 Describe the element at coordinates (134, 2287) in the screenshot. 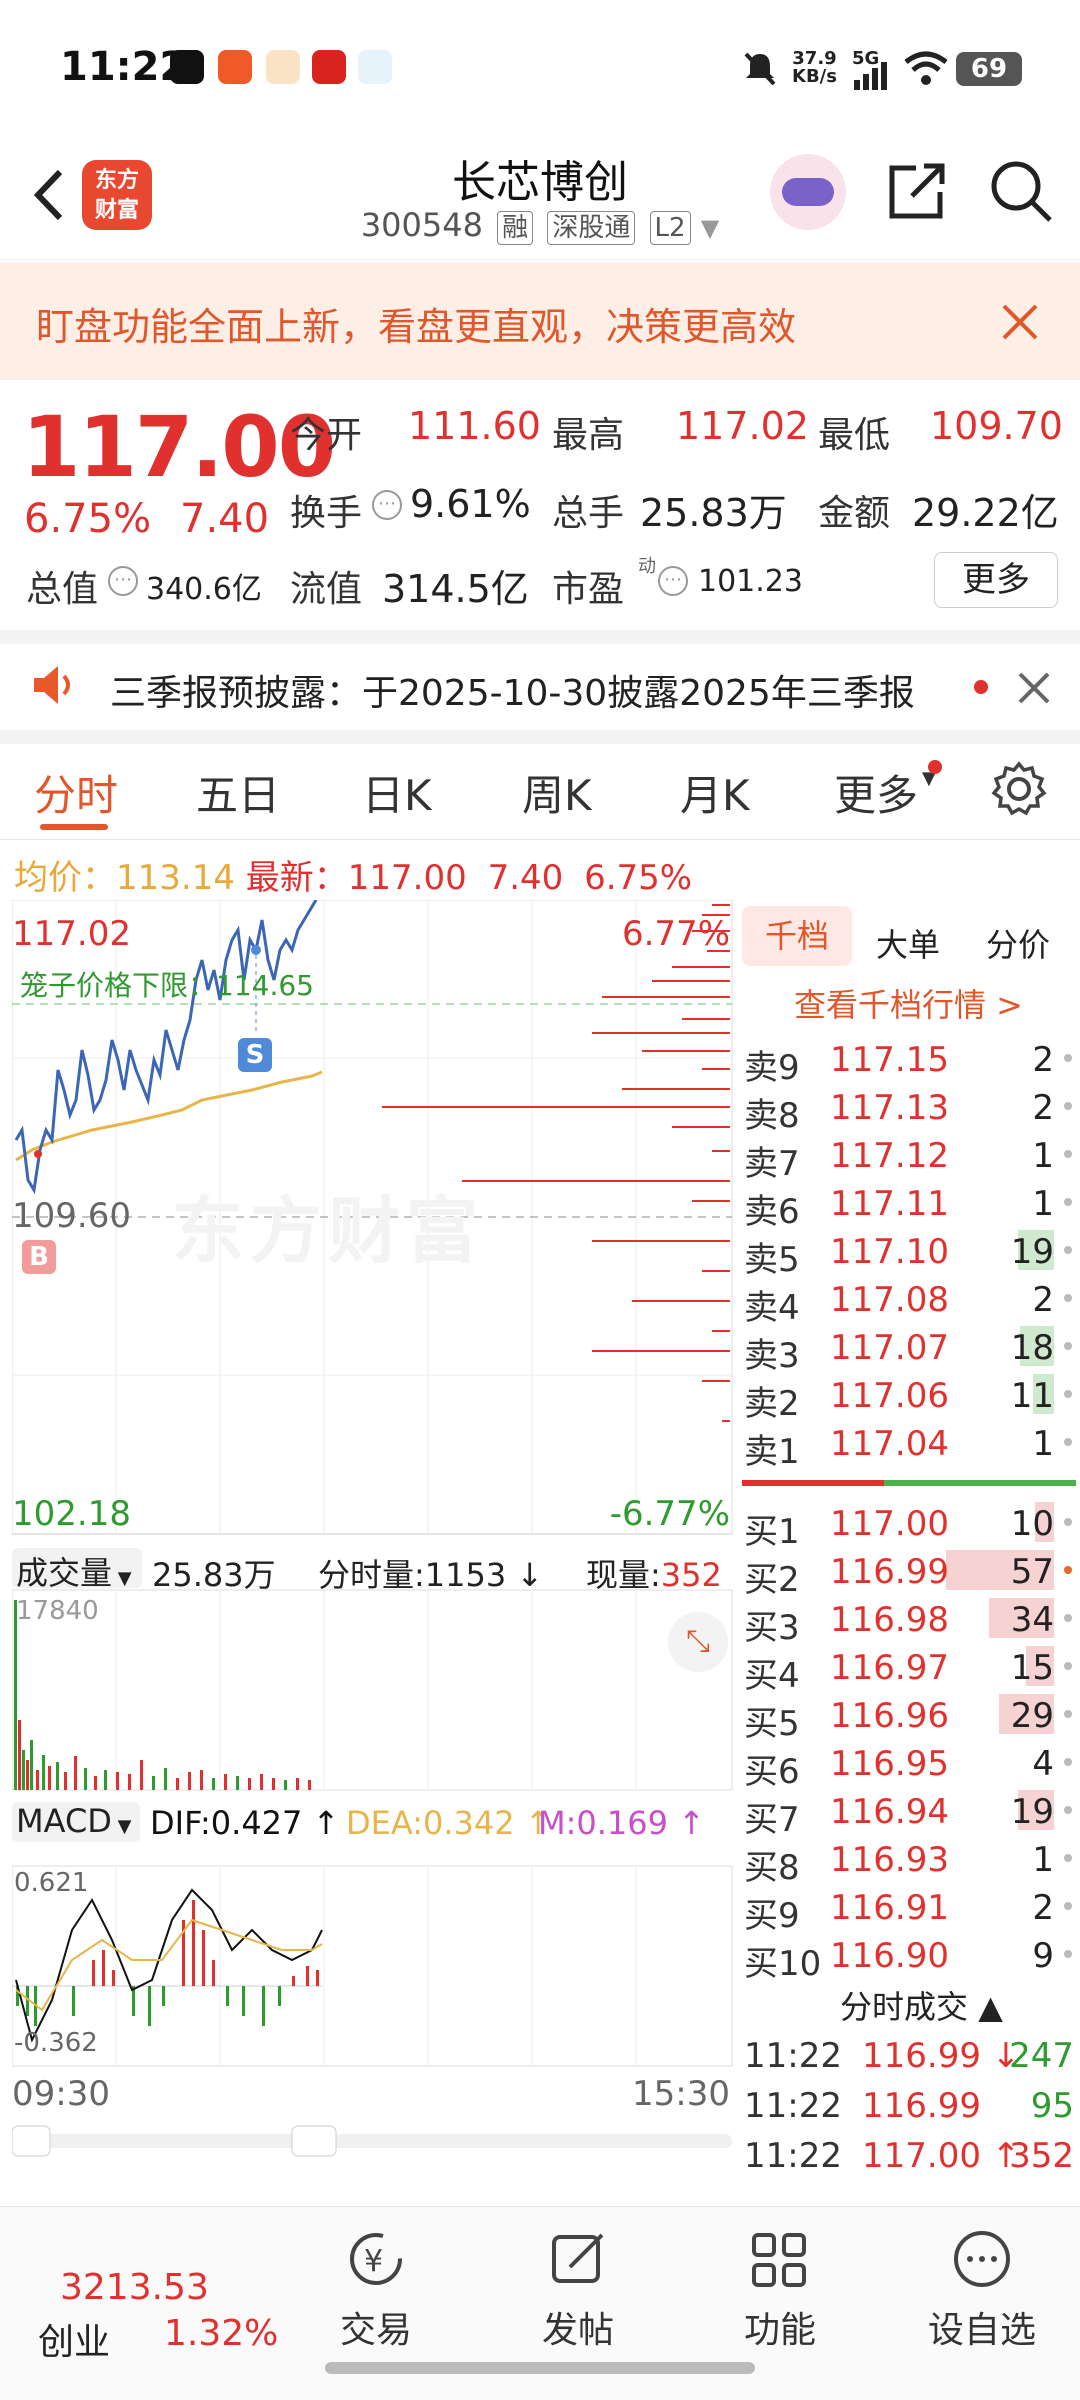

I see `index-value: 3213.53` at that location.